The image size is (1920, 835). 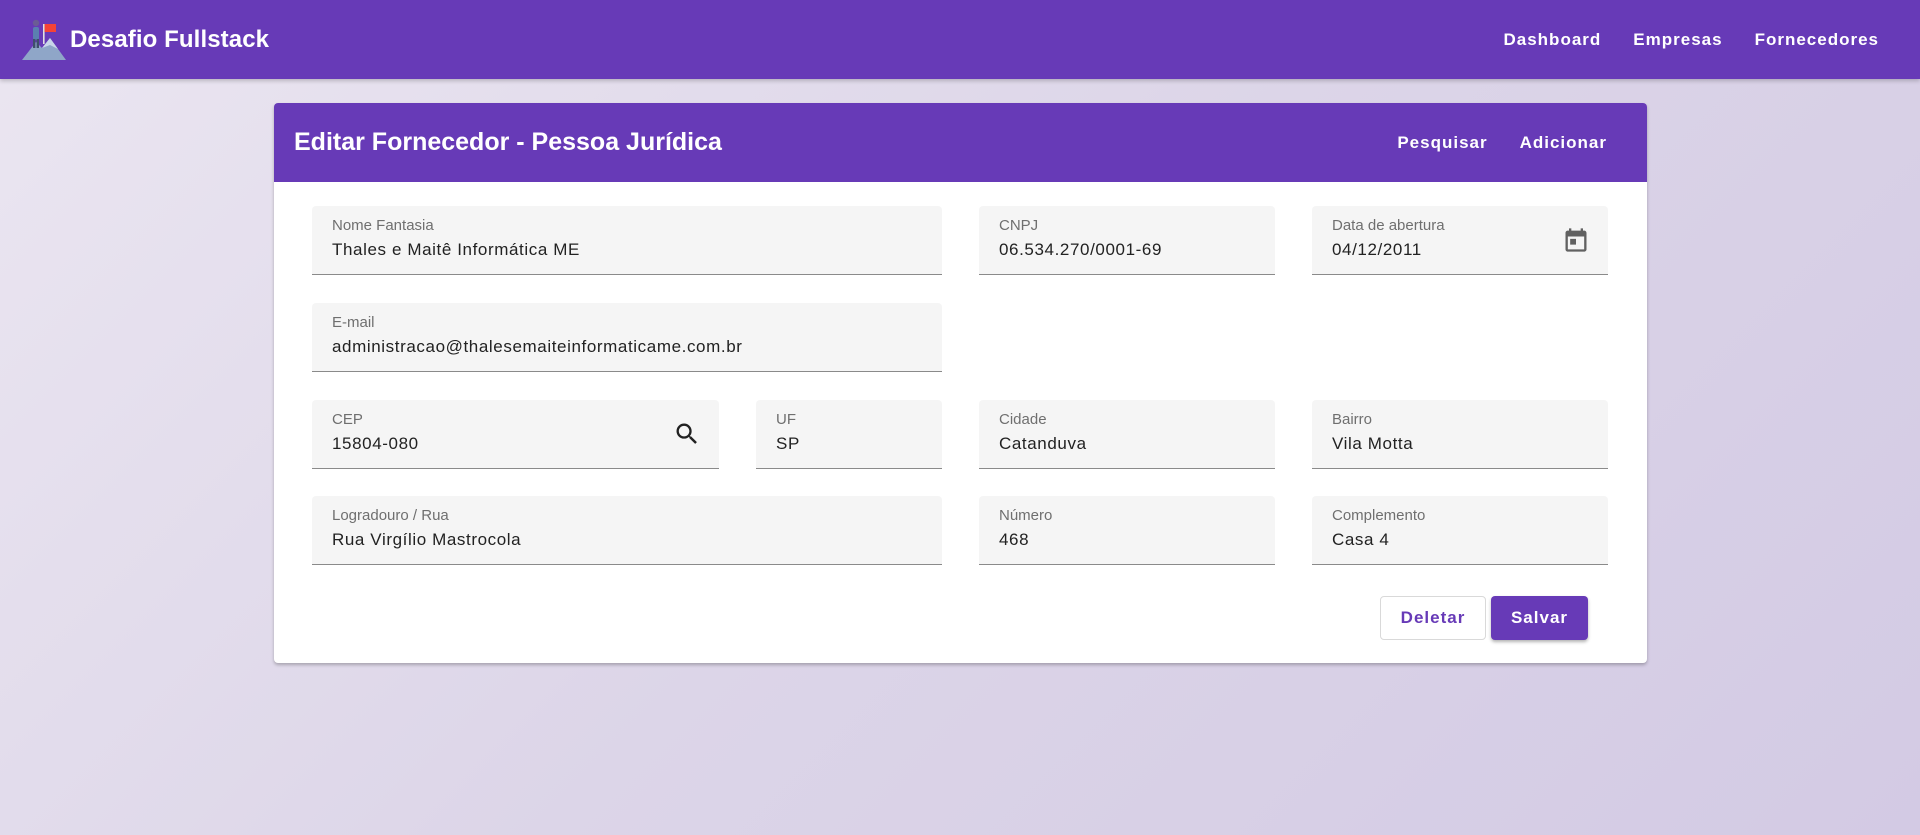 What do you see at coordinates (347, 419) in the screenshot?
I see `cep-label: CEP` at bounding box center [347, 419].